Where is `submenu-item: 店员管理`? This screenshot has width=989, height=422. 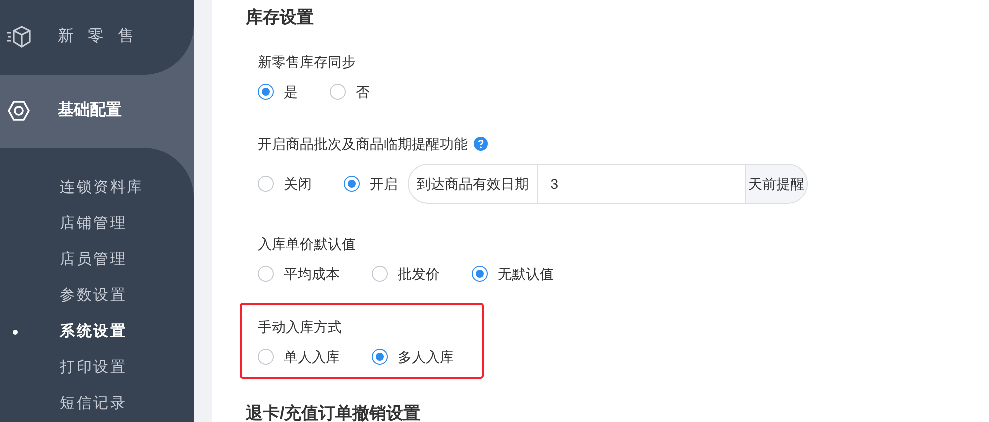
submenu-item: 店员管理 is located at coordinates (97, 260).